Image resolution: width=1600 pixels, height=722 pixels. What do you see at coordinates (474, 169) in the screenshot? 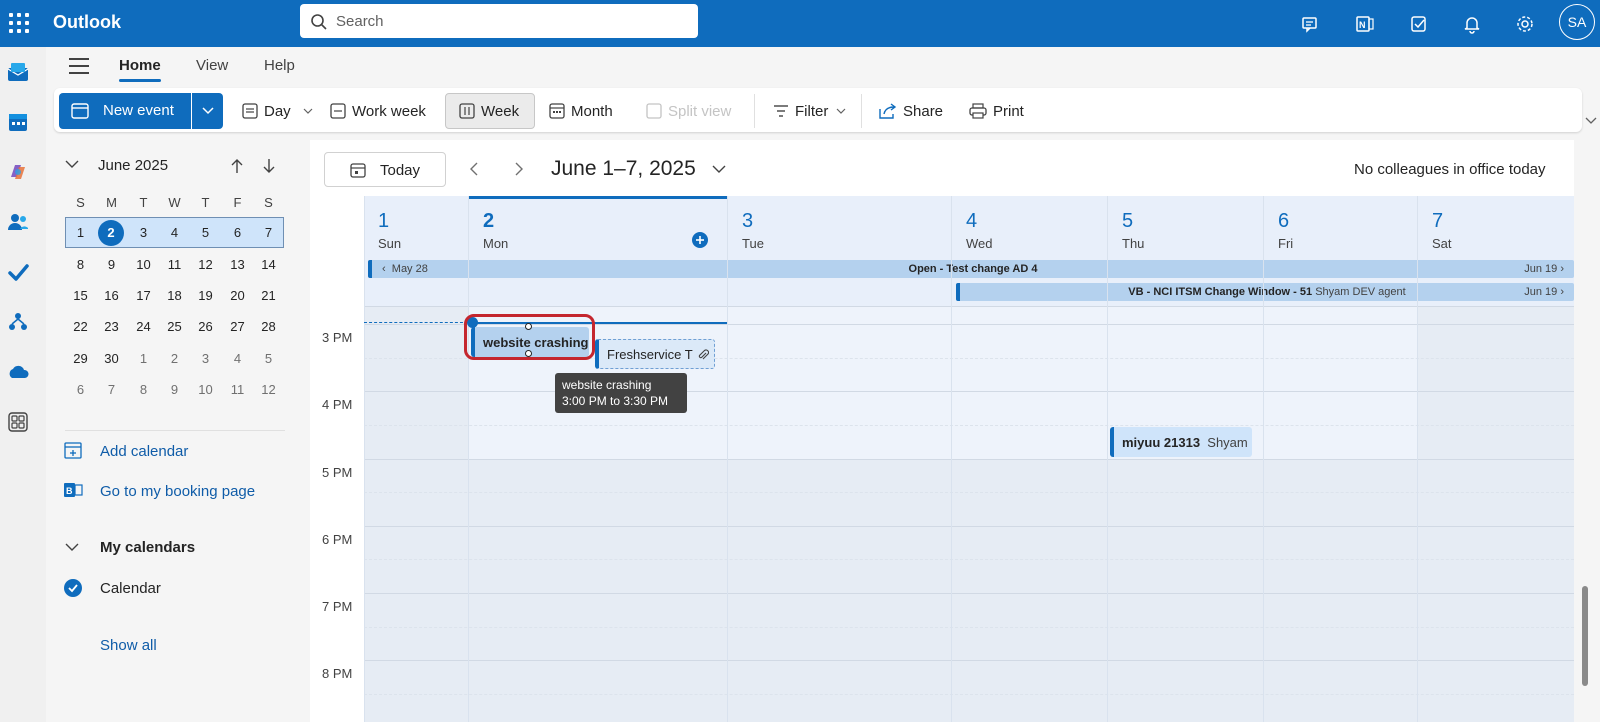
I see `previous-week-icon` at bounding box center [474, 169].